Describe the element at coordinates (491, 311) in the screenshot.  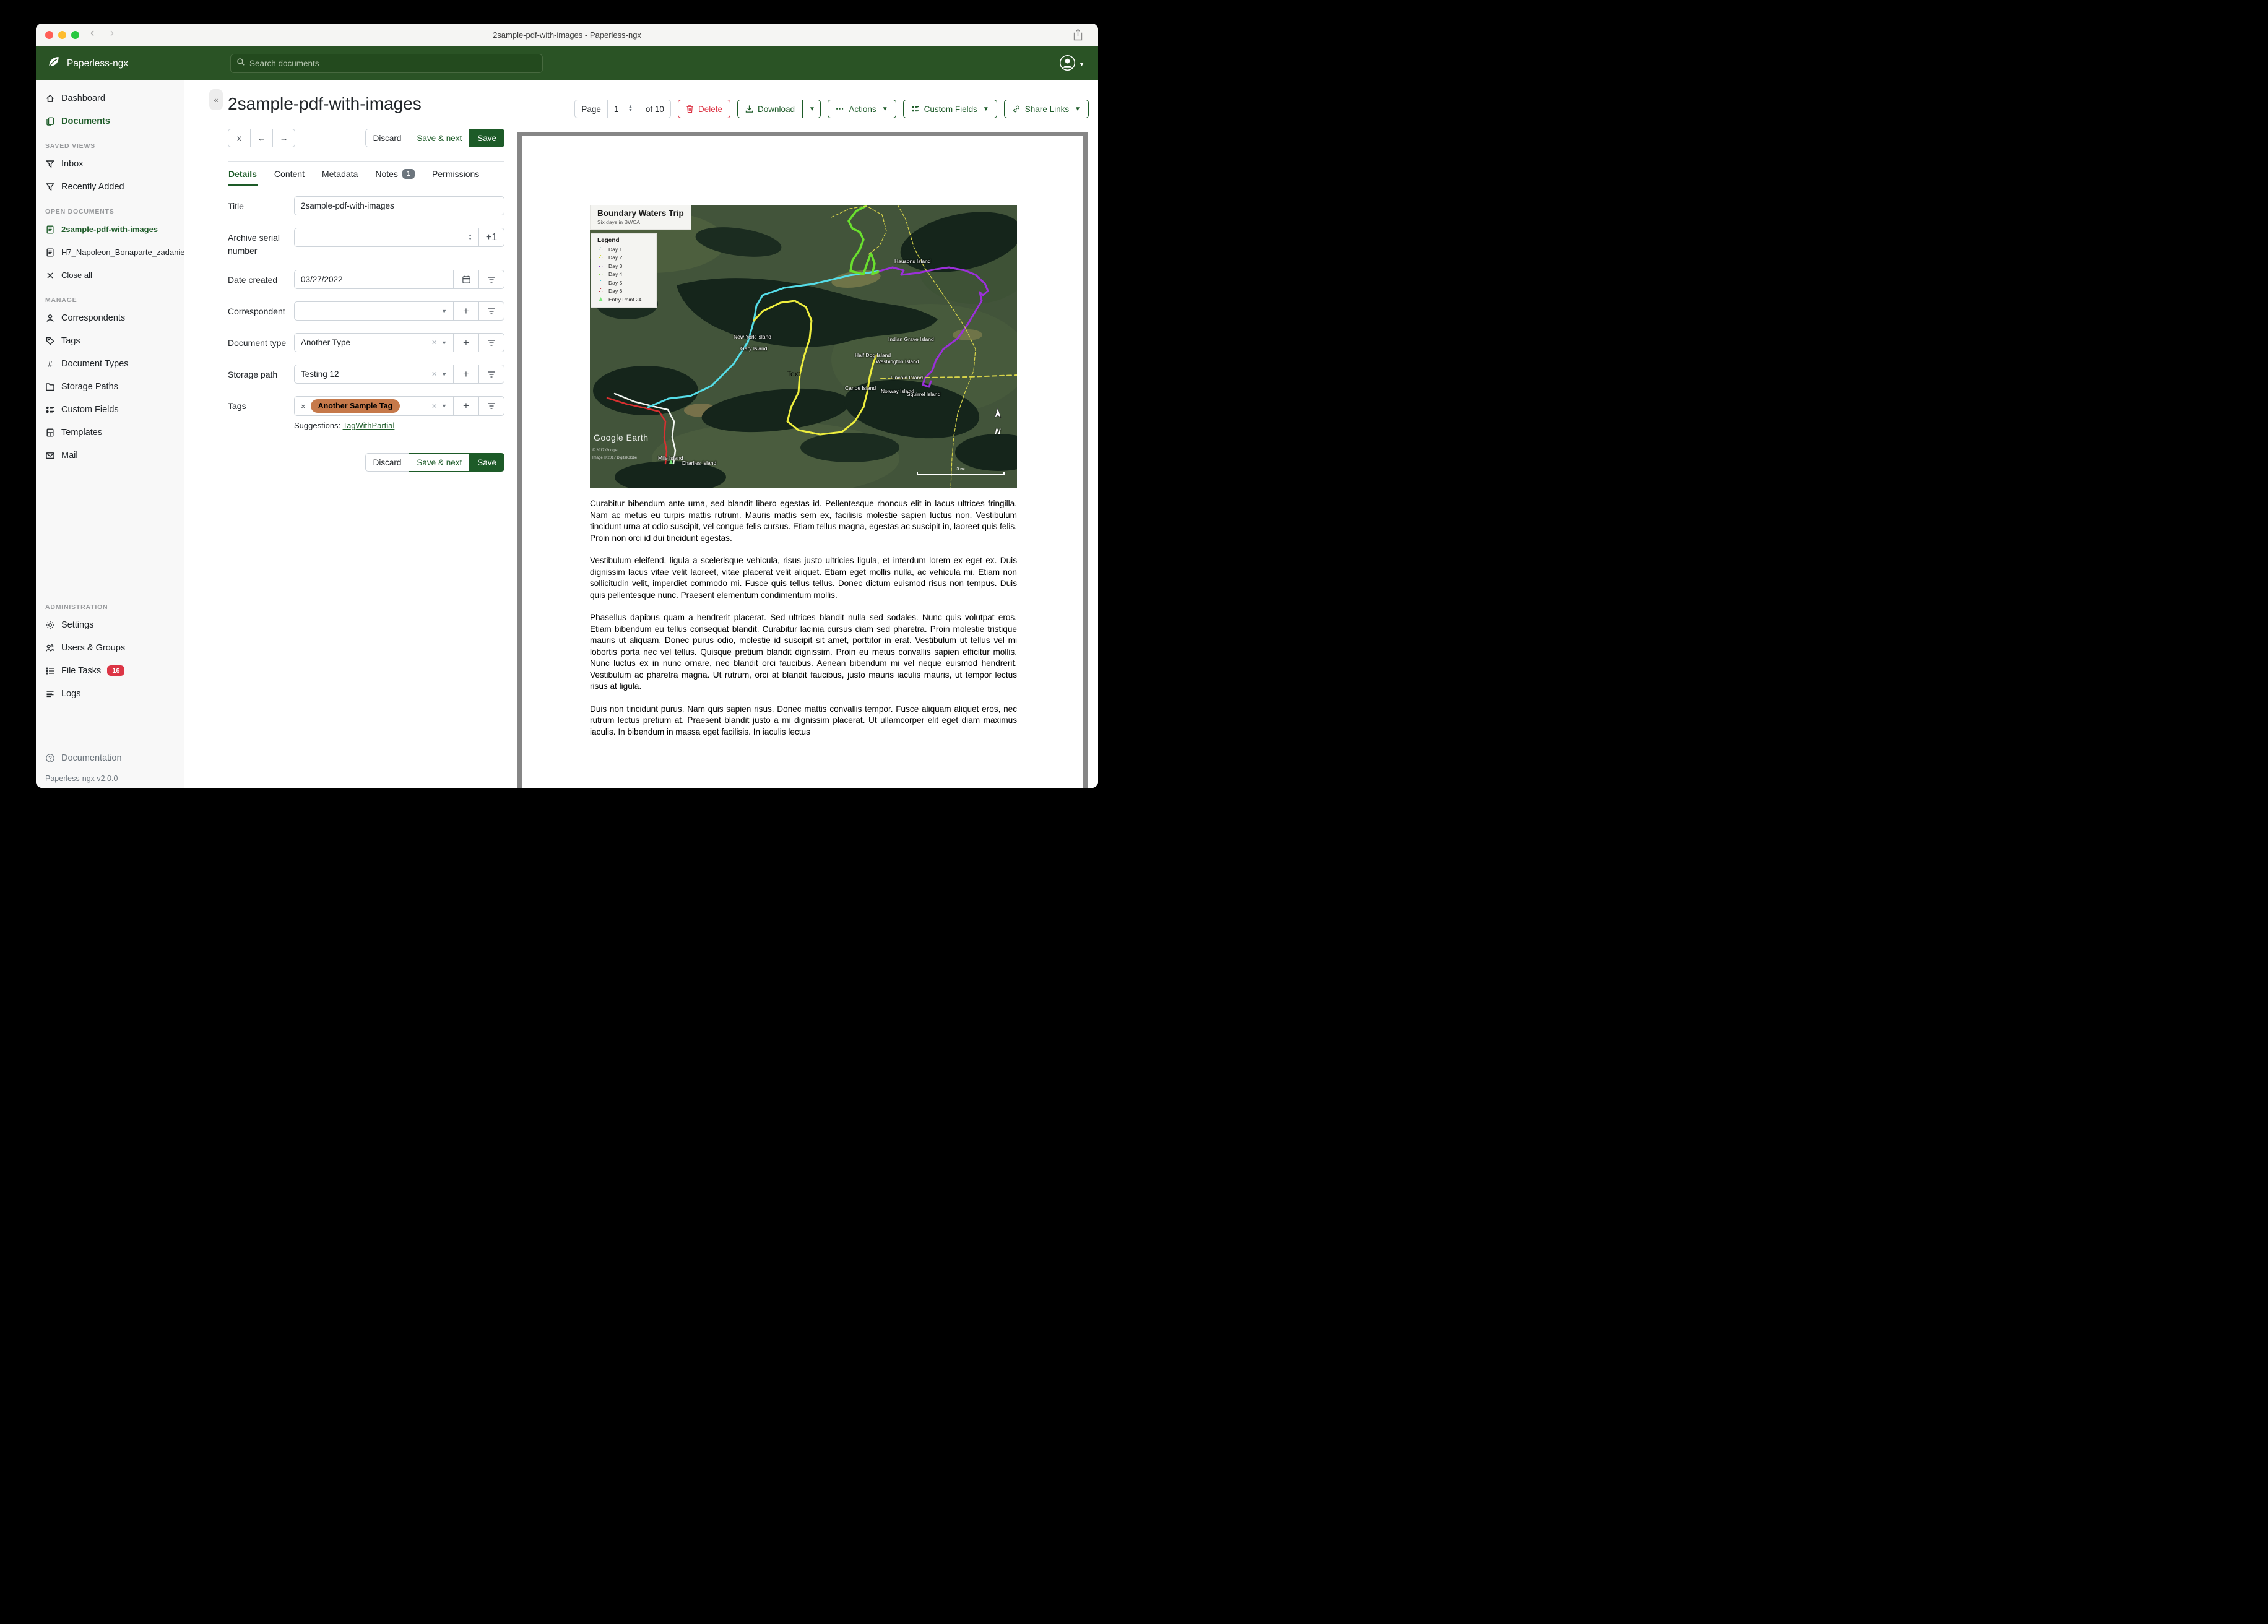
I see `correspondent-filter-button` at that location.